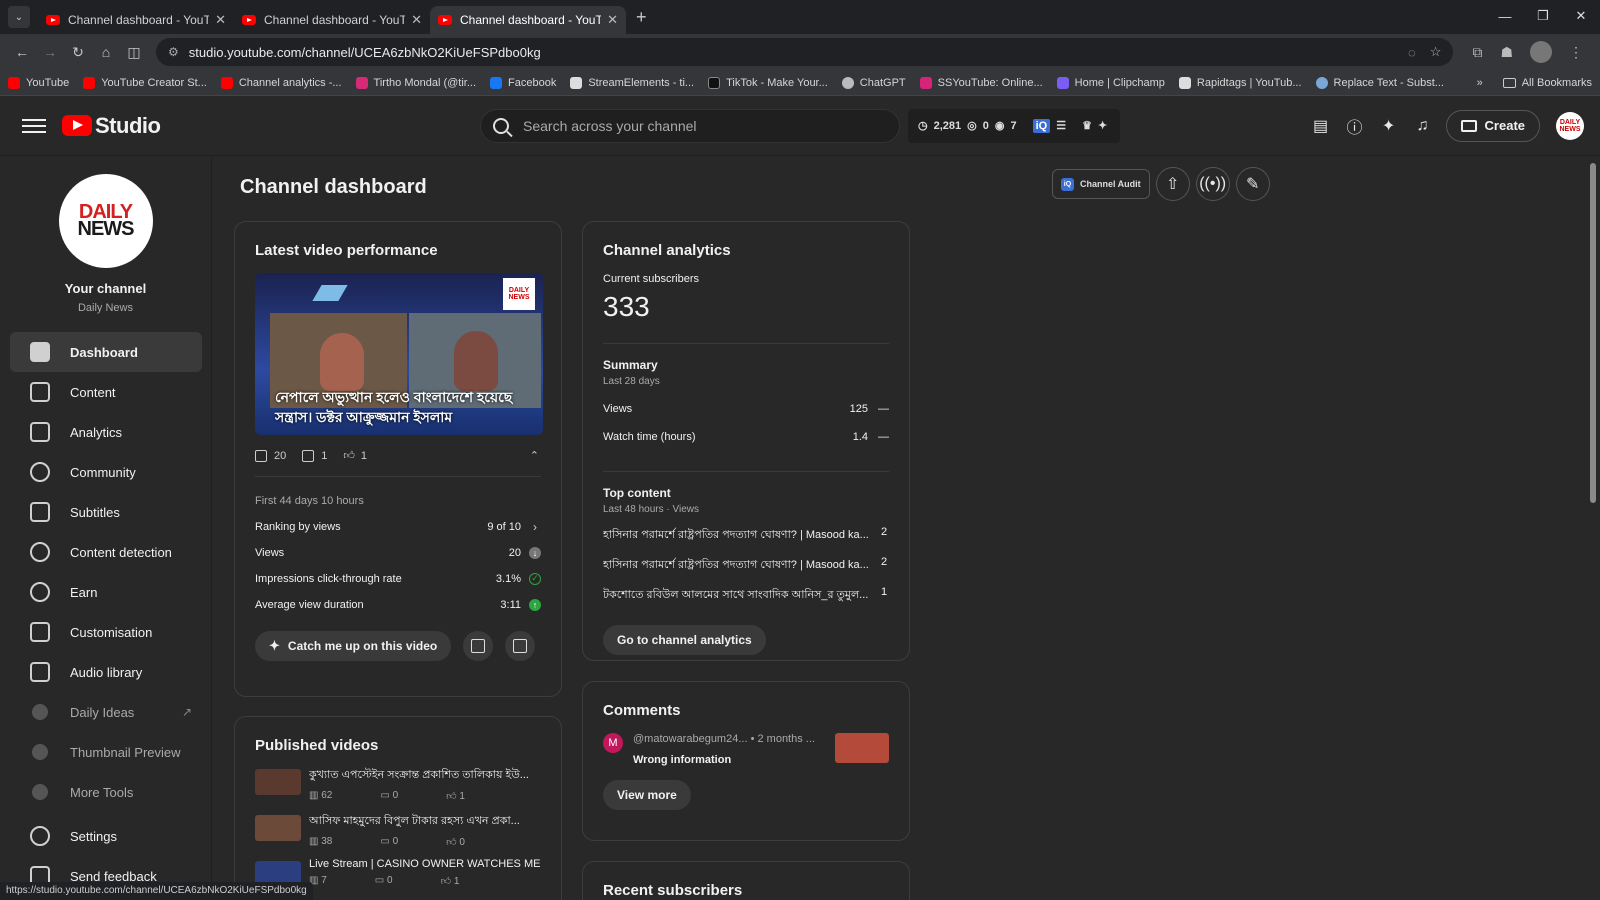 This screenshot has width=1600, height=900. Describe the element at coordinates (858, 409) in the screenshot. I see `summary-value: 125` at that location.